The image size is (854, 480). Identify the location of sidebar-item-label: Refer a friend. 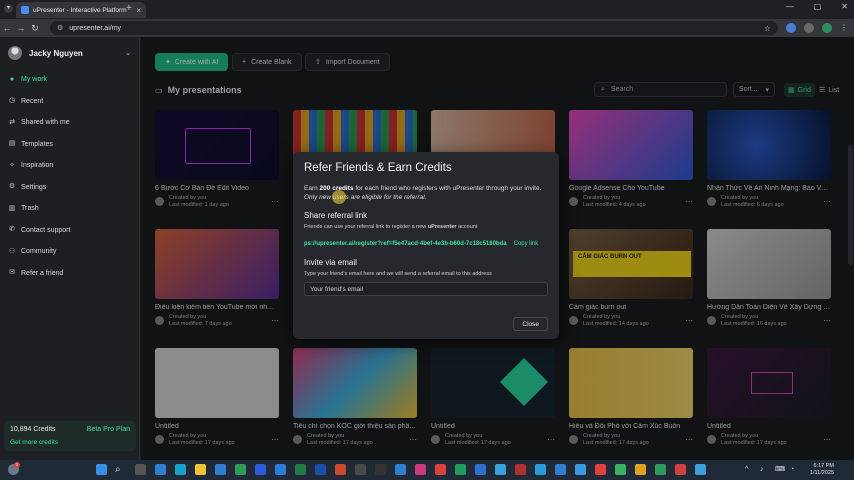
(42, 273).